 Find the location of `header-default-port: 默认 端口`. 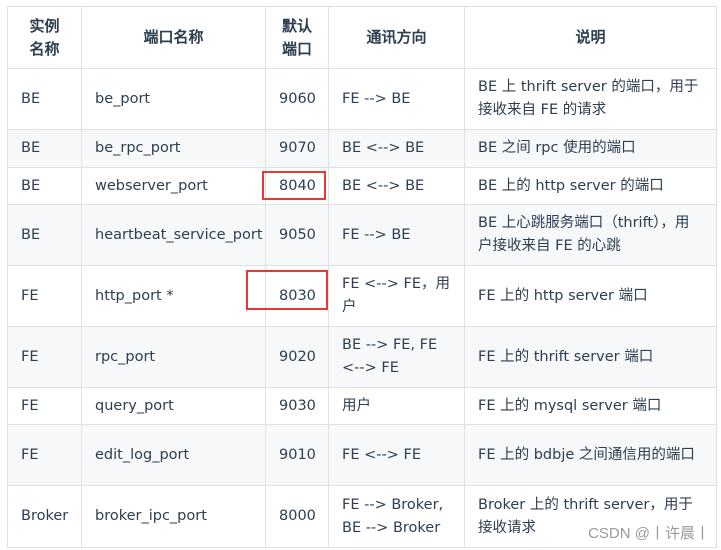

header-default-port: 默认 端口 is located at coordinates (297, 37).